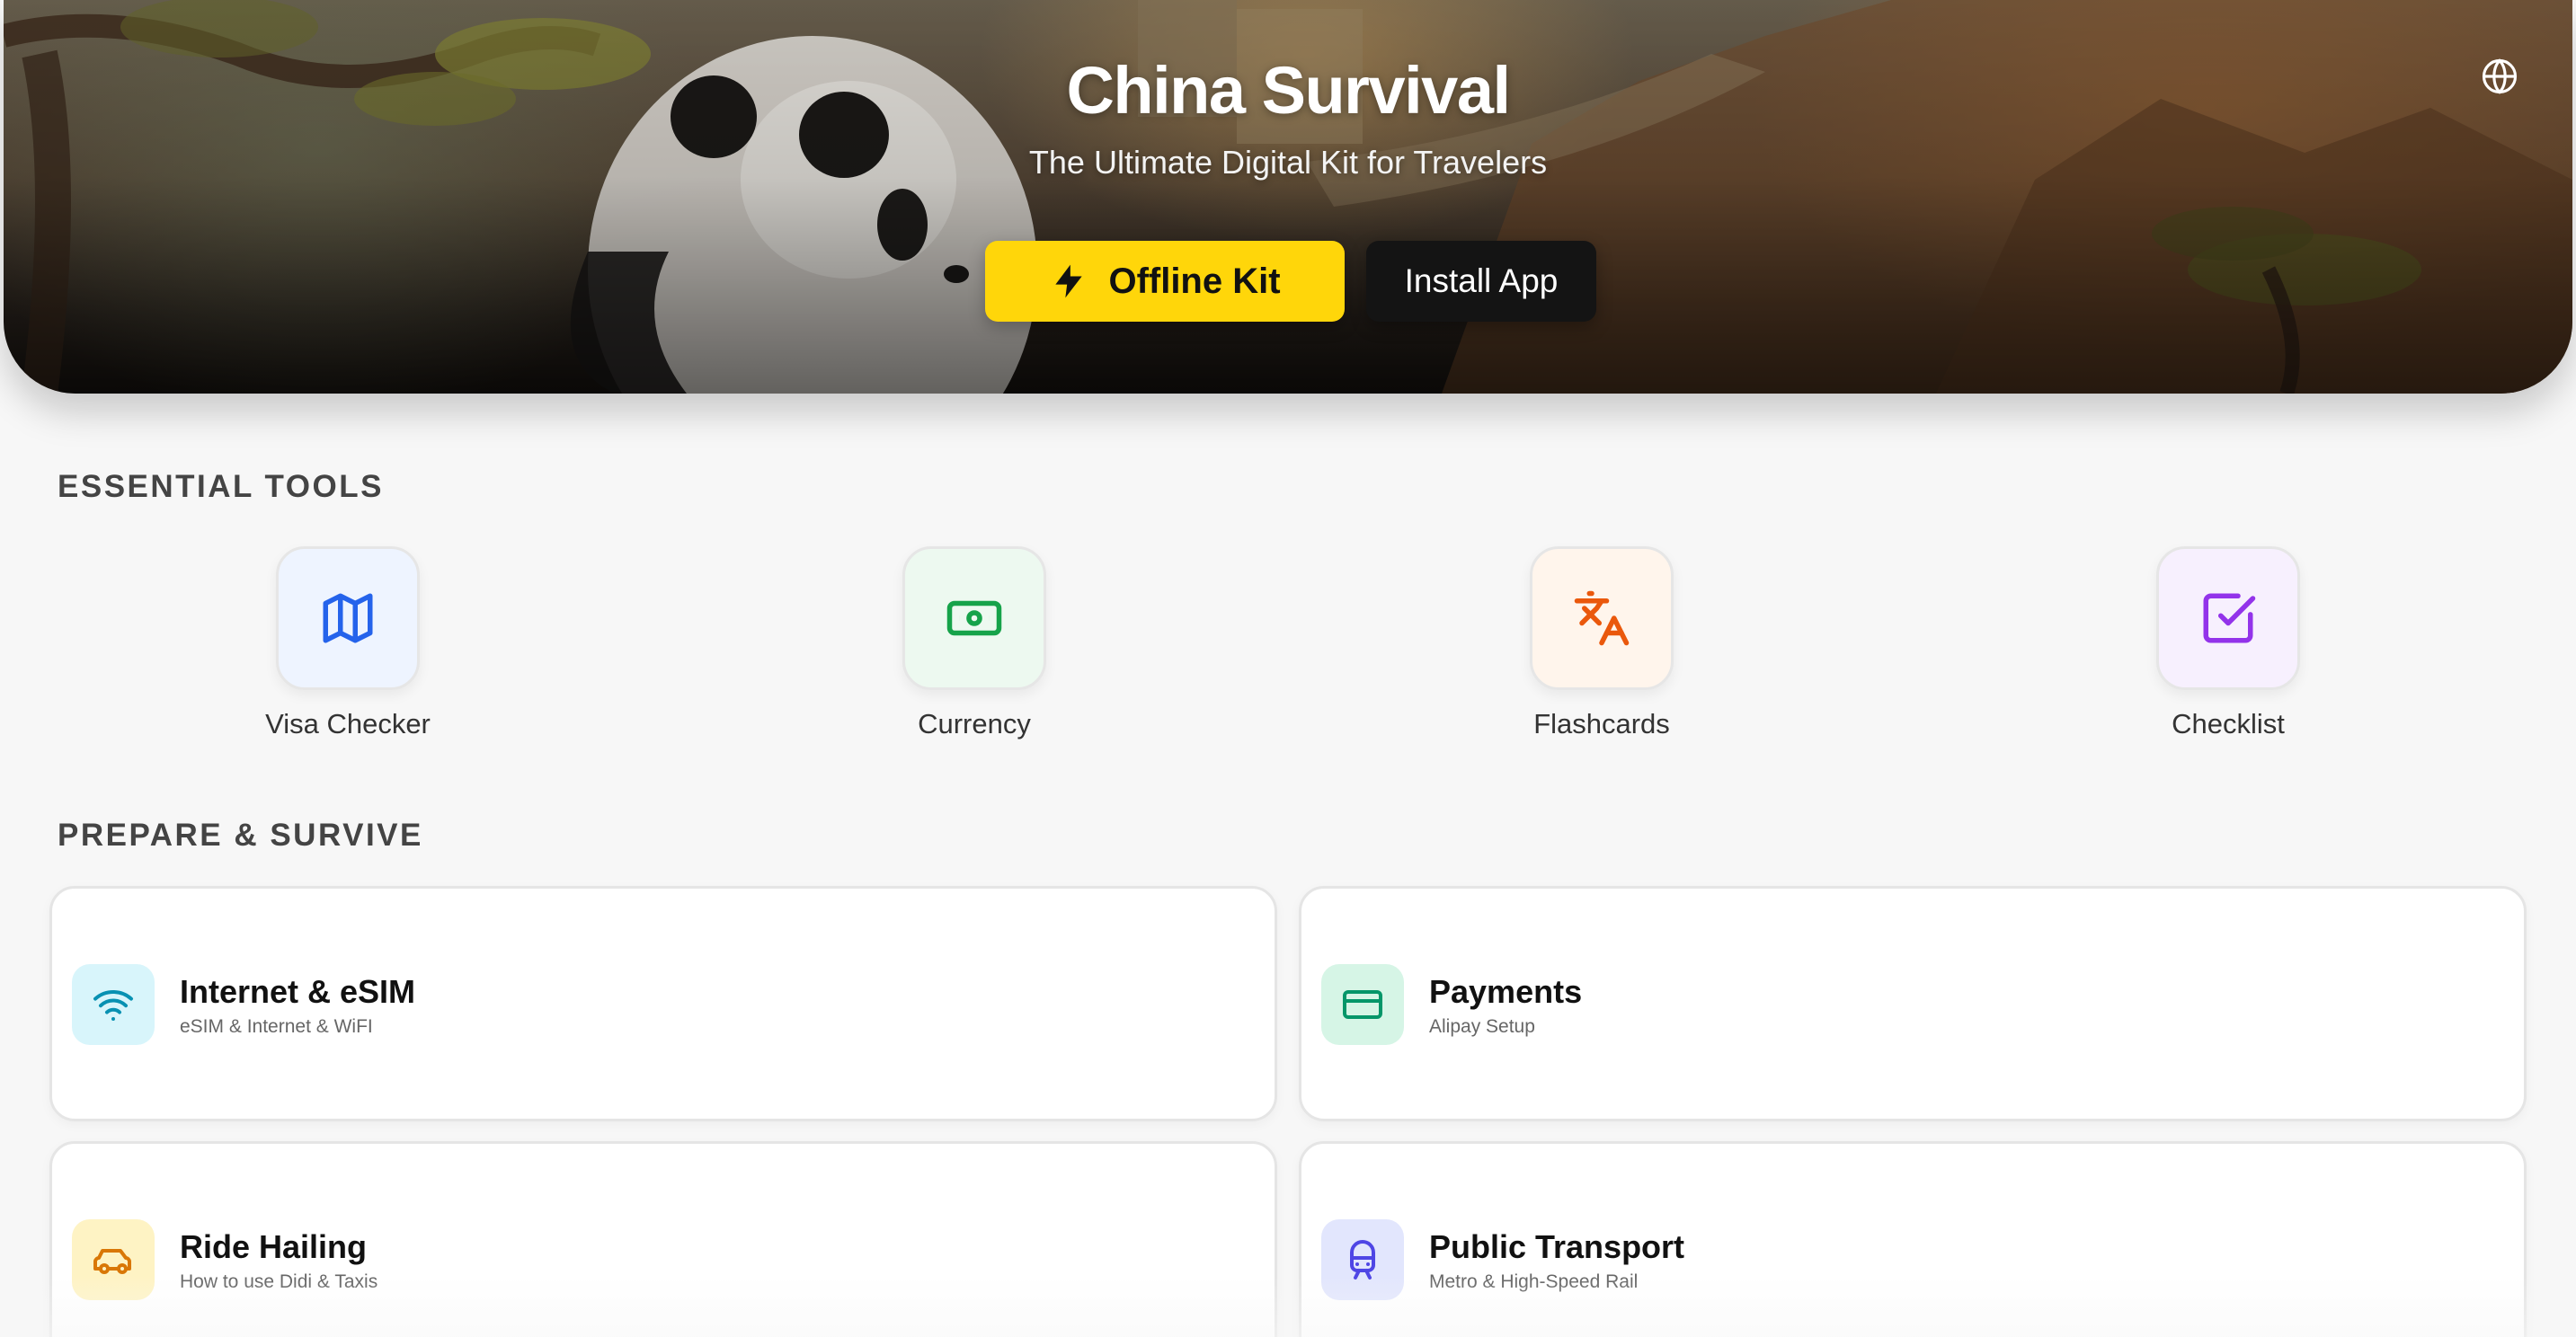 The image size is (2576, 1337). I want to click on install-app-button: Install App, so click(1481, 281).